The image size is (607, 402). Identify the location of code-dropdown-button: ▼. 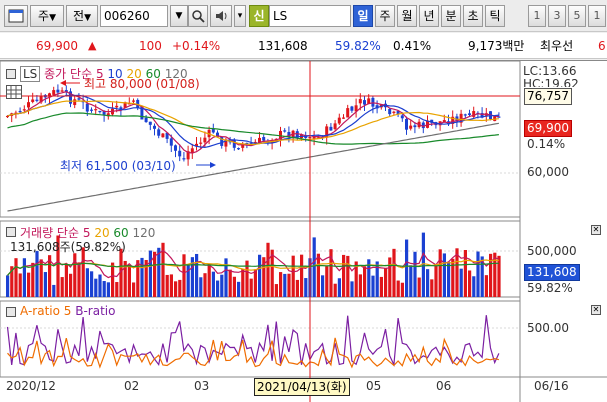
(179, 16).